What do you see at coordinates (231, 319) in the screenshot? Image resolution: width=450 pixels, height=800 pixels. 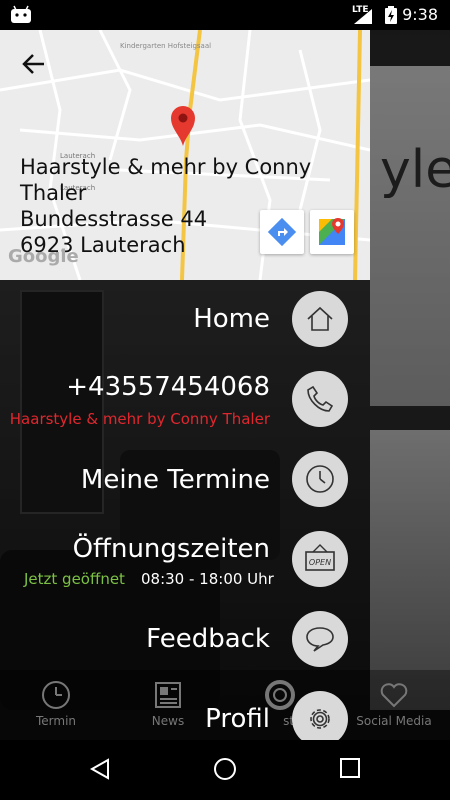 I see `menu-home-label: Home` at bounding box center [231, 319].